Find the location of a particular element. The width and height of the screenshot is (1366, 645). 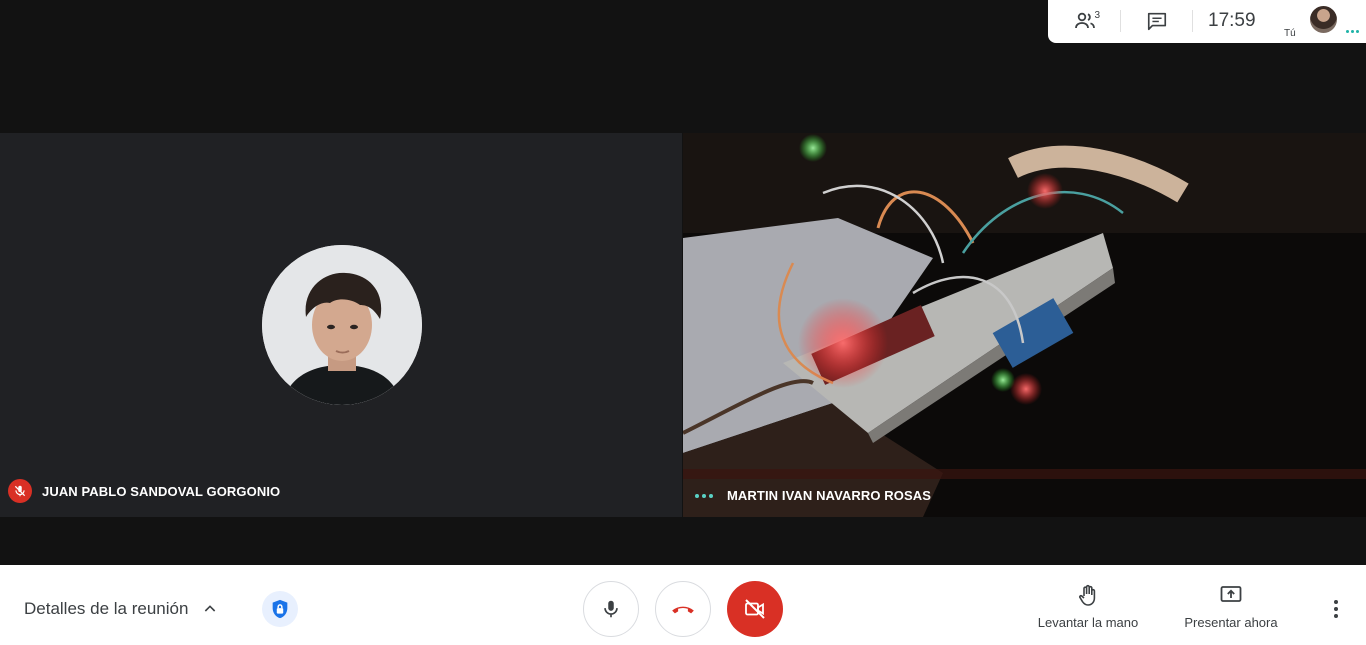

camera-off-icon is located at coordinates (755, 609).